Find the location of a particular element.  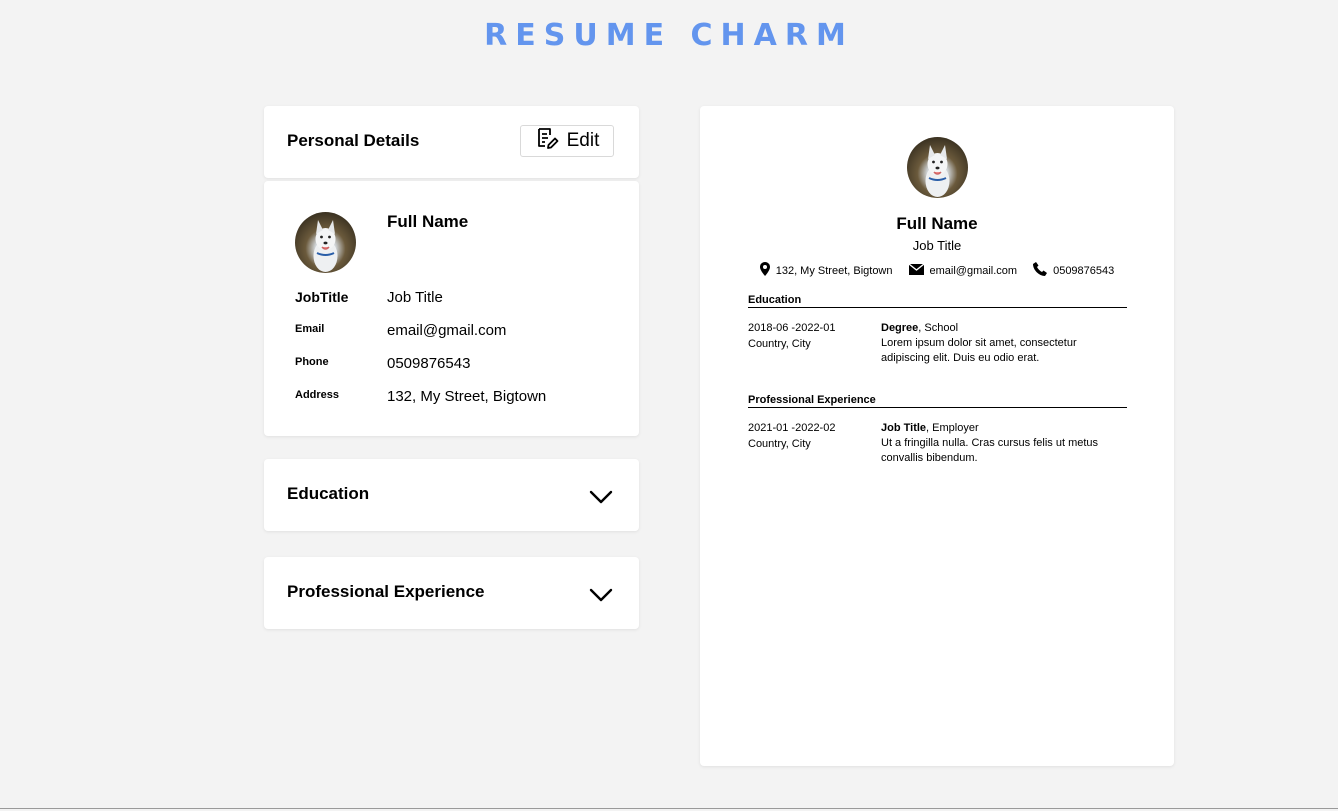

page-bottom-divider is located at coordinates (669, 808).